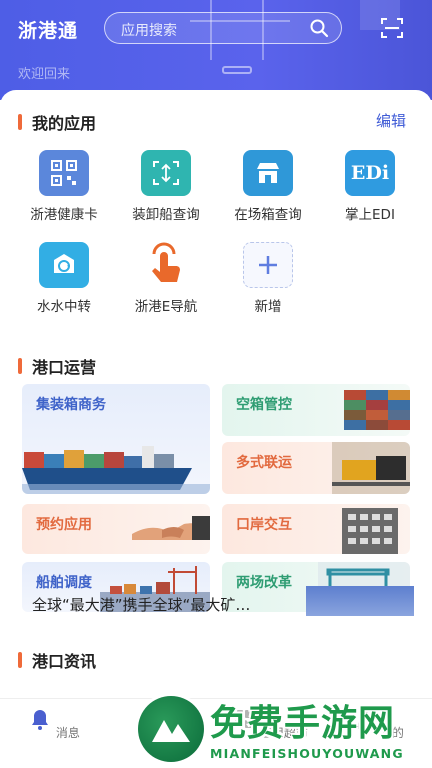  What do you see at coordinates (64, 265) in the screenshot?
I see `transfer-icon` at bounding box center [64, 265].